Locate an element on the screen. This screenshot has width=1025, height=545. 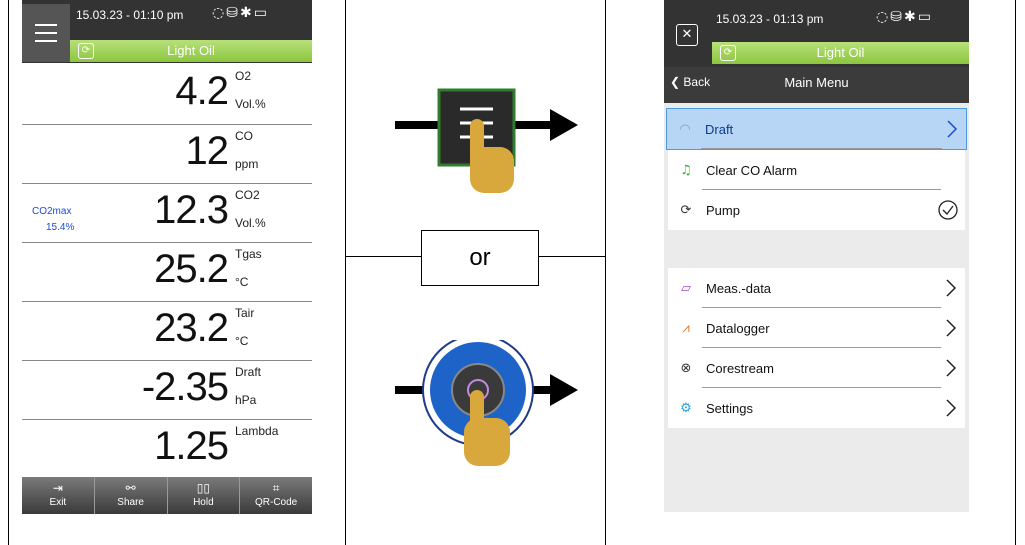
measurement-row: CO2max 15.4% 12.3 CO2 Vol.% is located at coordinates (167, 212).